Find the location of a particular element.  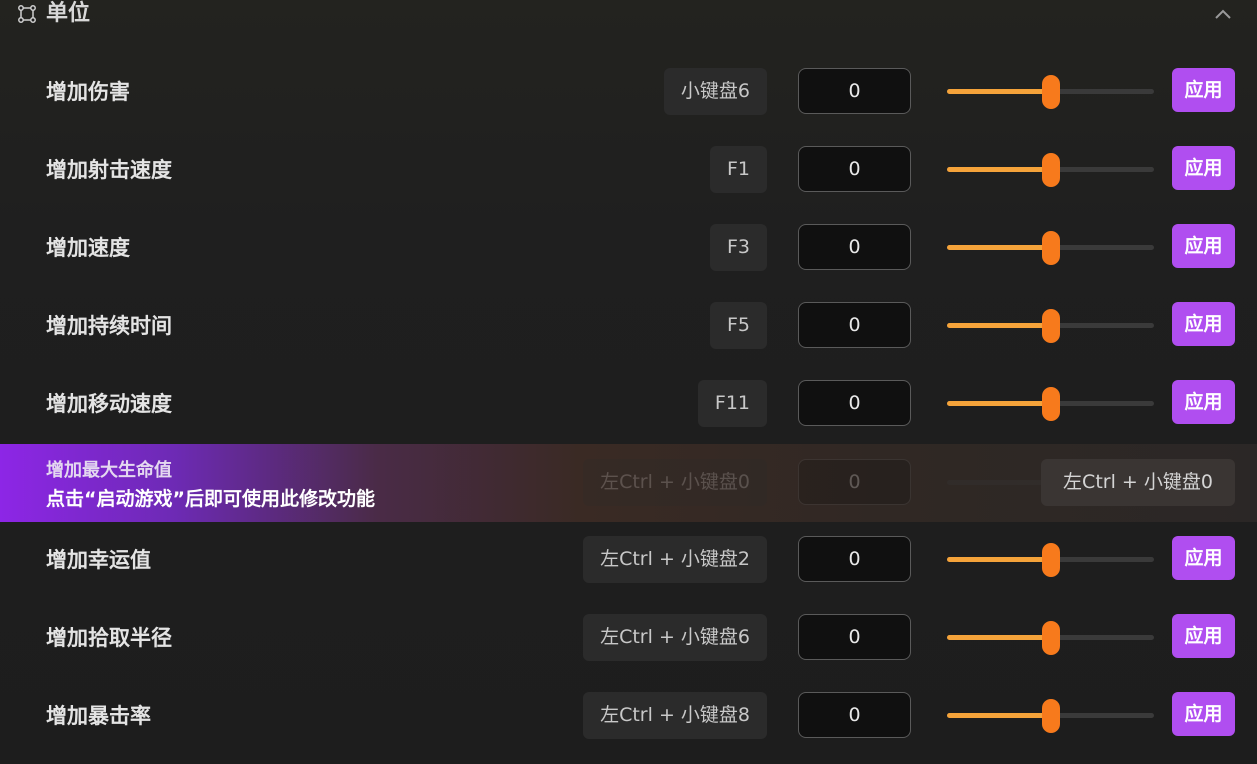

cheat-row: 增加拾取半径 左Ctrl + 小键盘6 应用 is located at coordinates (628, 638).